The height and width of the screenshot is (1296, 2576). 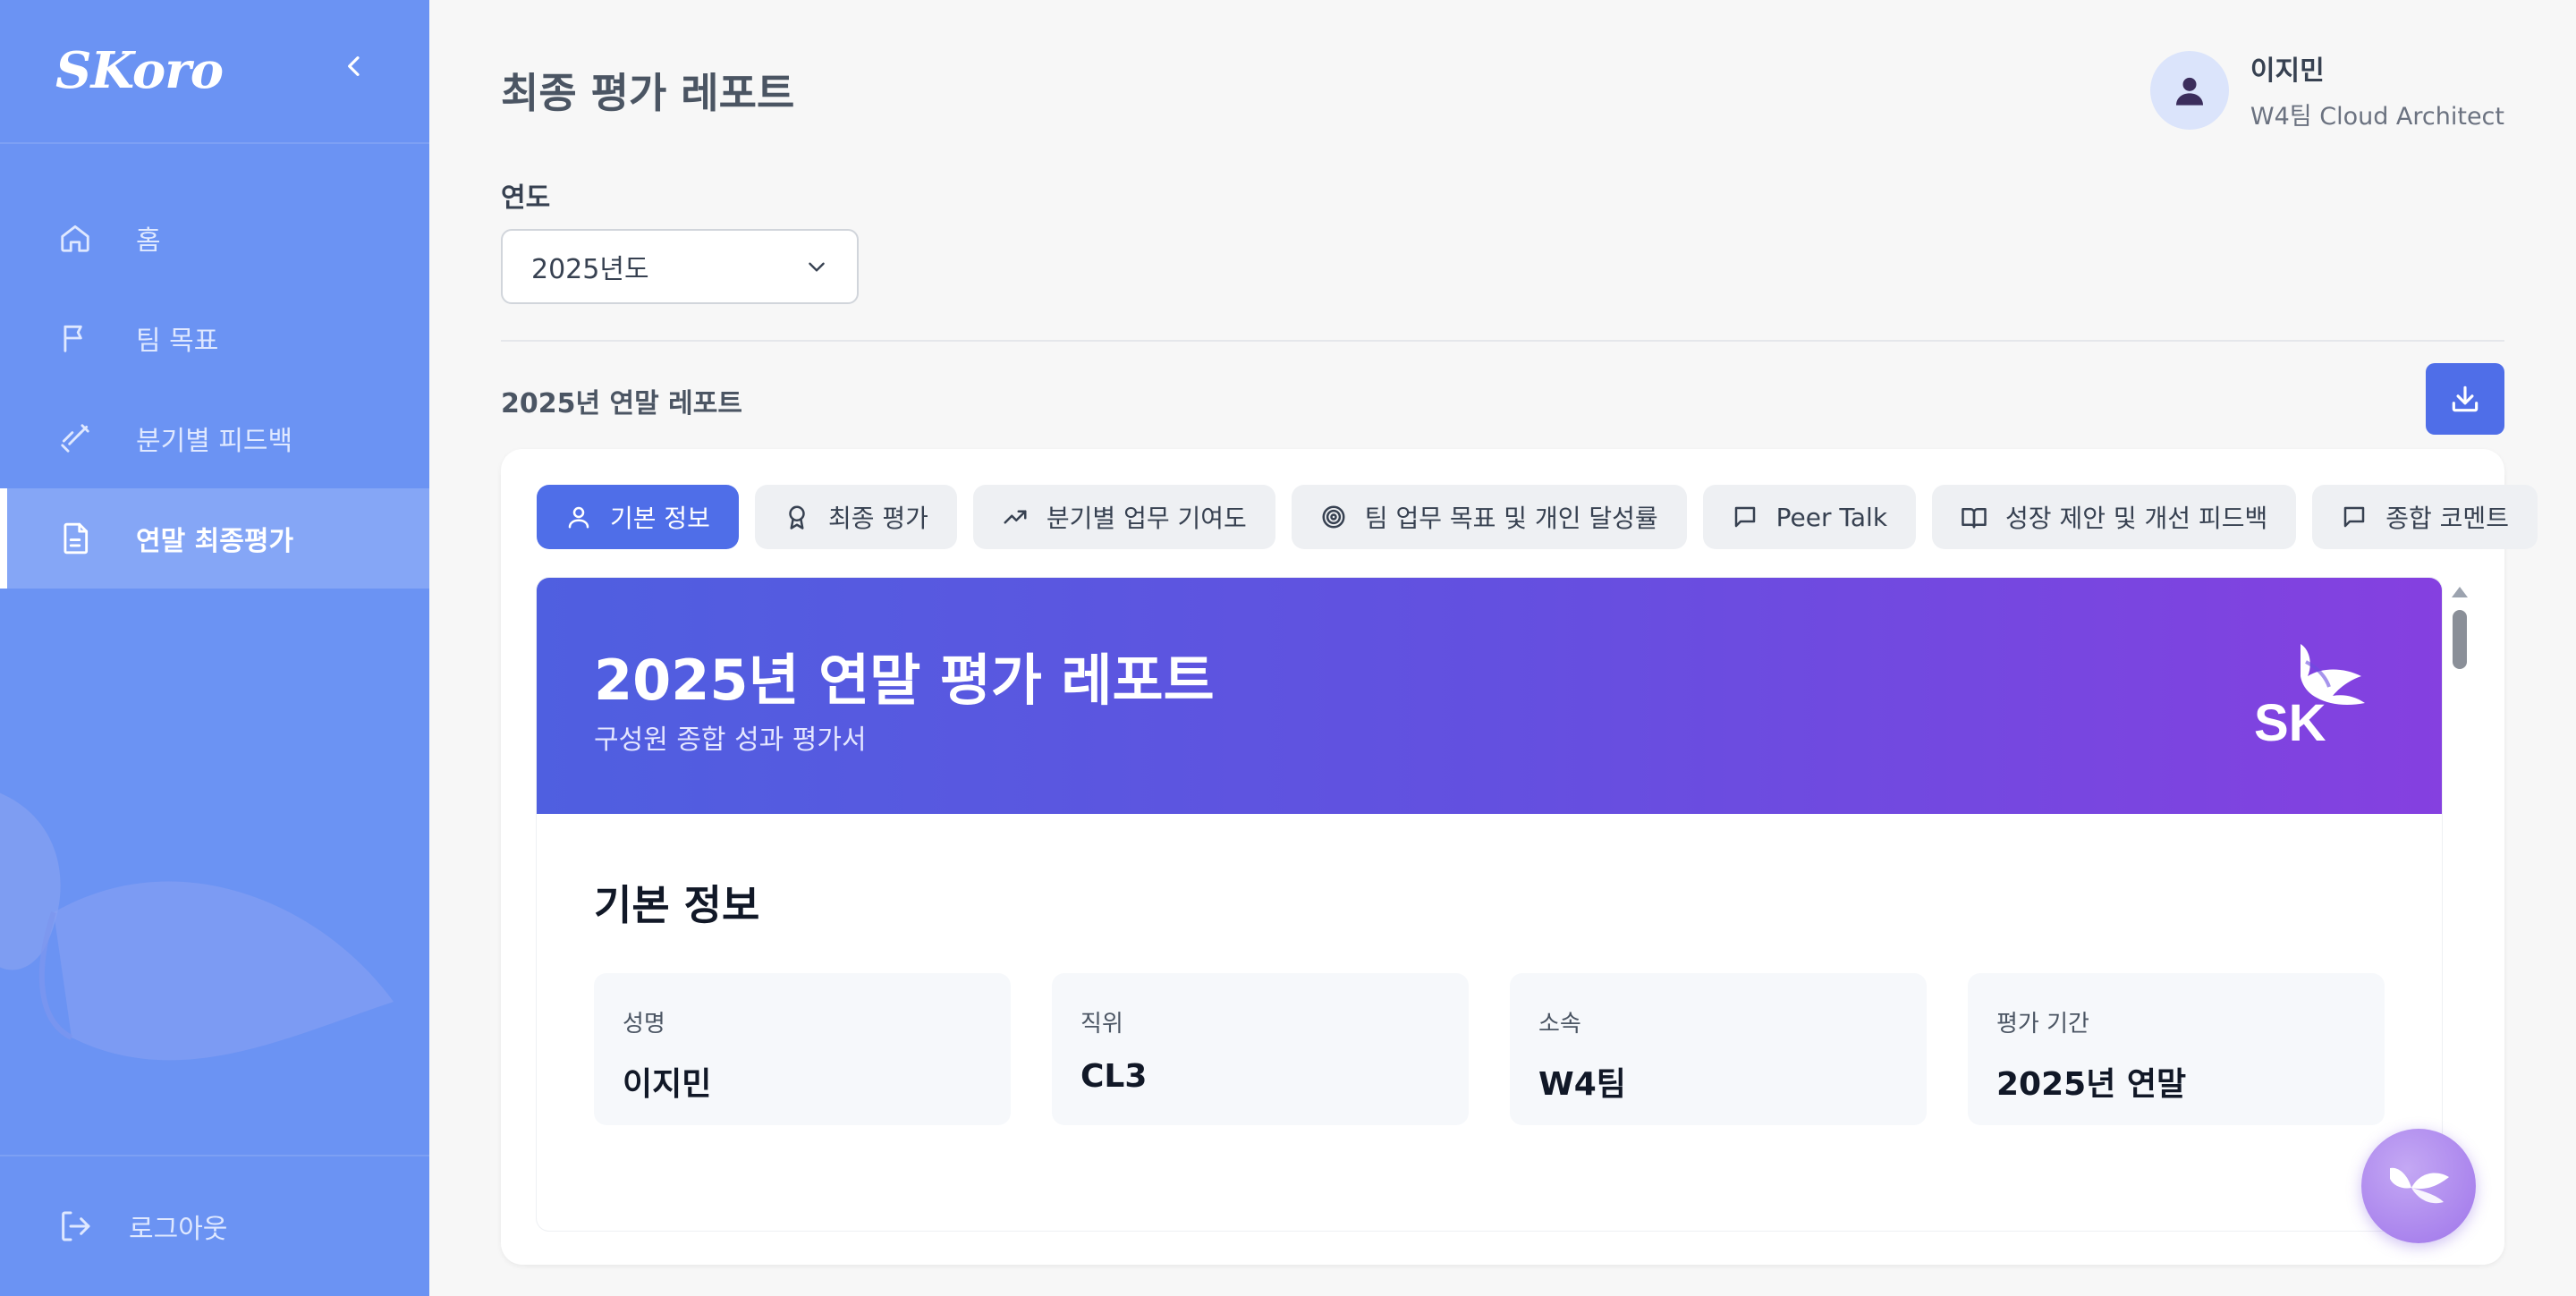 What do you see at coordinates (730, 740) in the screenshot?
I see `banner-subtitle: 구성원 종합 성과 평가서` at bounding box center [730, 740].